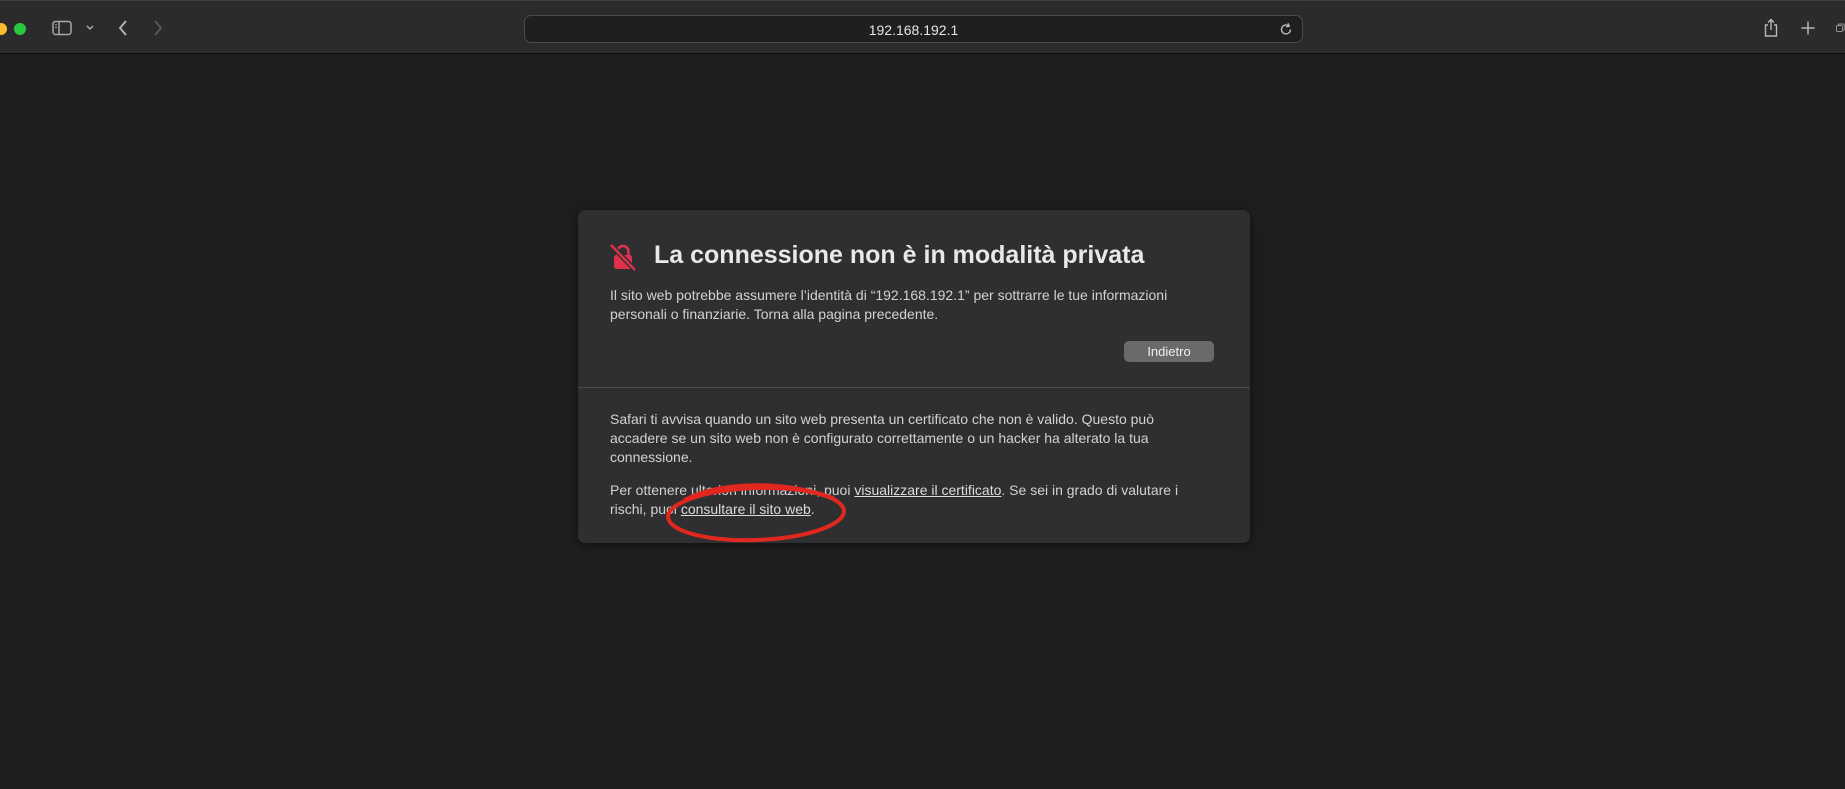 The image size is (1845, 789). Describe the element at coordinates (62, 28) in the screenshot. I see `sidebar-icon` at that location.